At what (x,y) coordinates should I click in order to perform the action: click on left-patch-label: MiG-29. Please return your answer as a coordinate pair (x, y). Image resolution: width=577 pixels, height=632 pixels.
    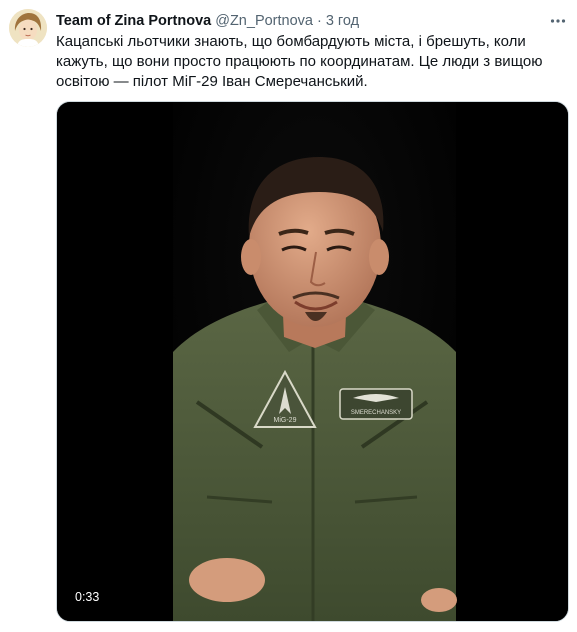
    Looking at the image, I should click on (285, 420).